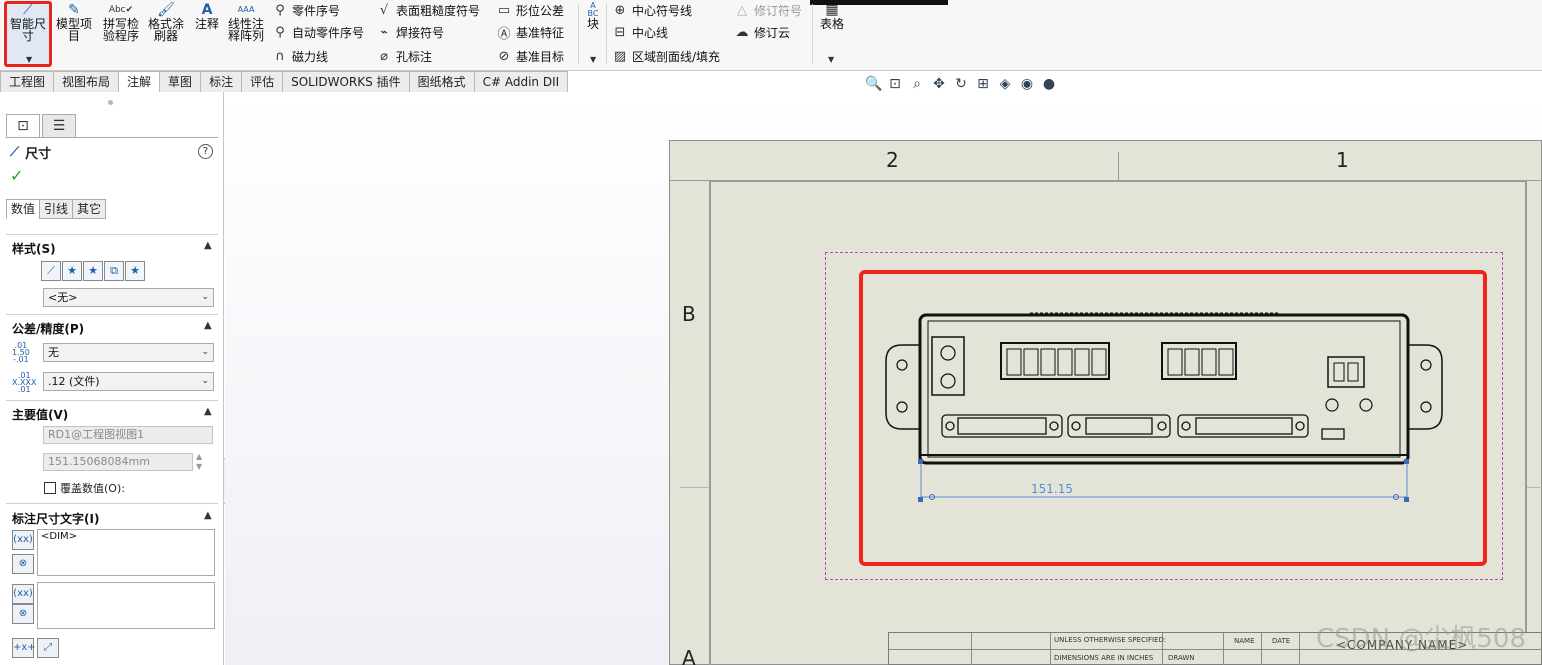  Describe the element at coordinates (114, 271) in the screenshot. I see `save-style-icon: ⧉` at that location.